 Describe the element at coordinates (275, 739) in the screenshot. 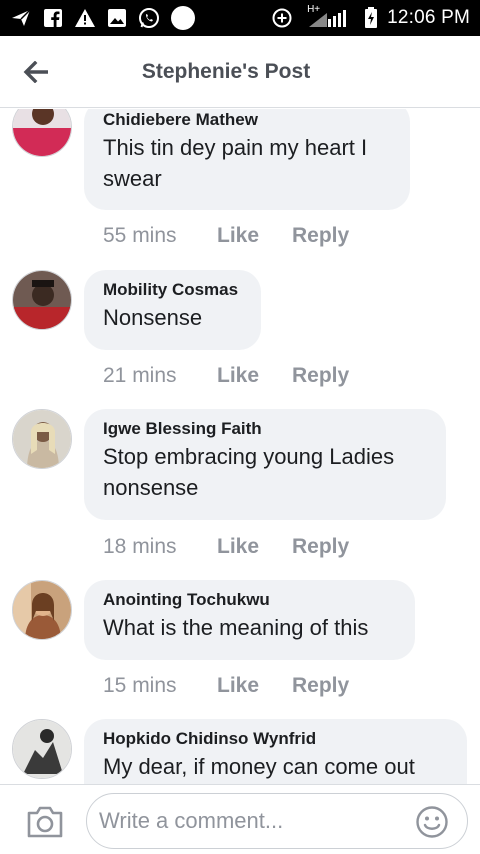

I see `comment-author: Hopkido Chidinso Wynfrid` at that location.